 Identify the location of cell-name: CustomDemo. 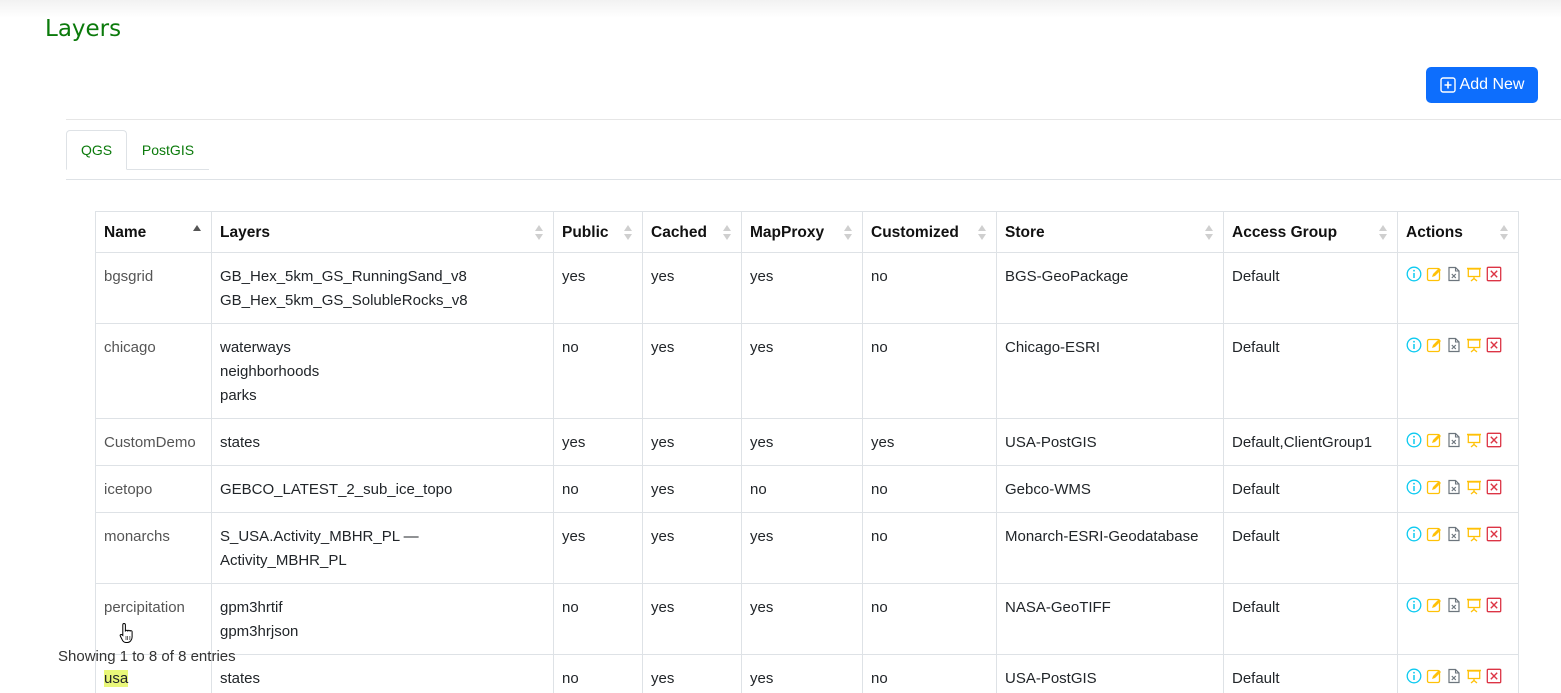
(153, 442).